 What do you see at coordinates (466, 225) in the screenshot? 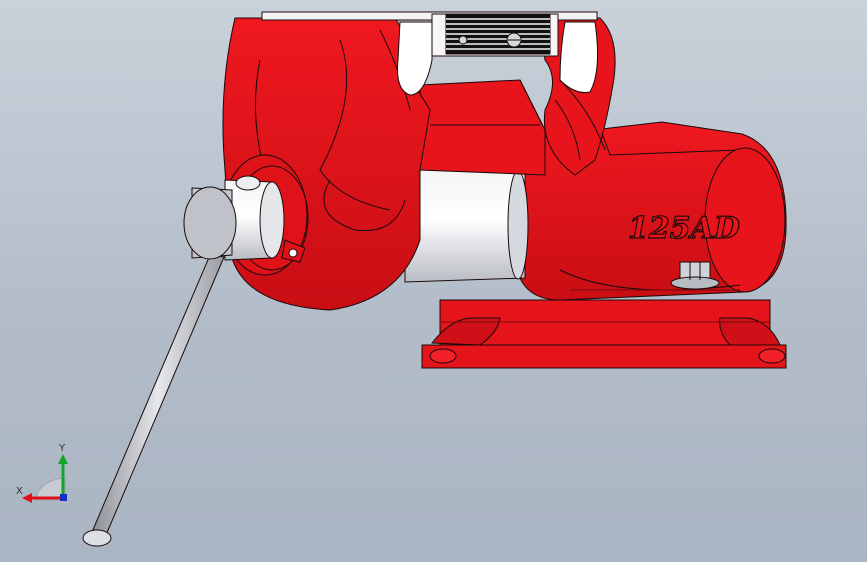
I see `slide-bar` at bounding box center [466, 225].